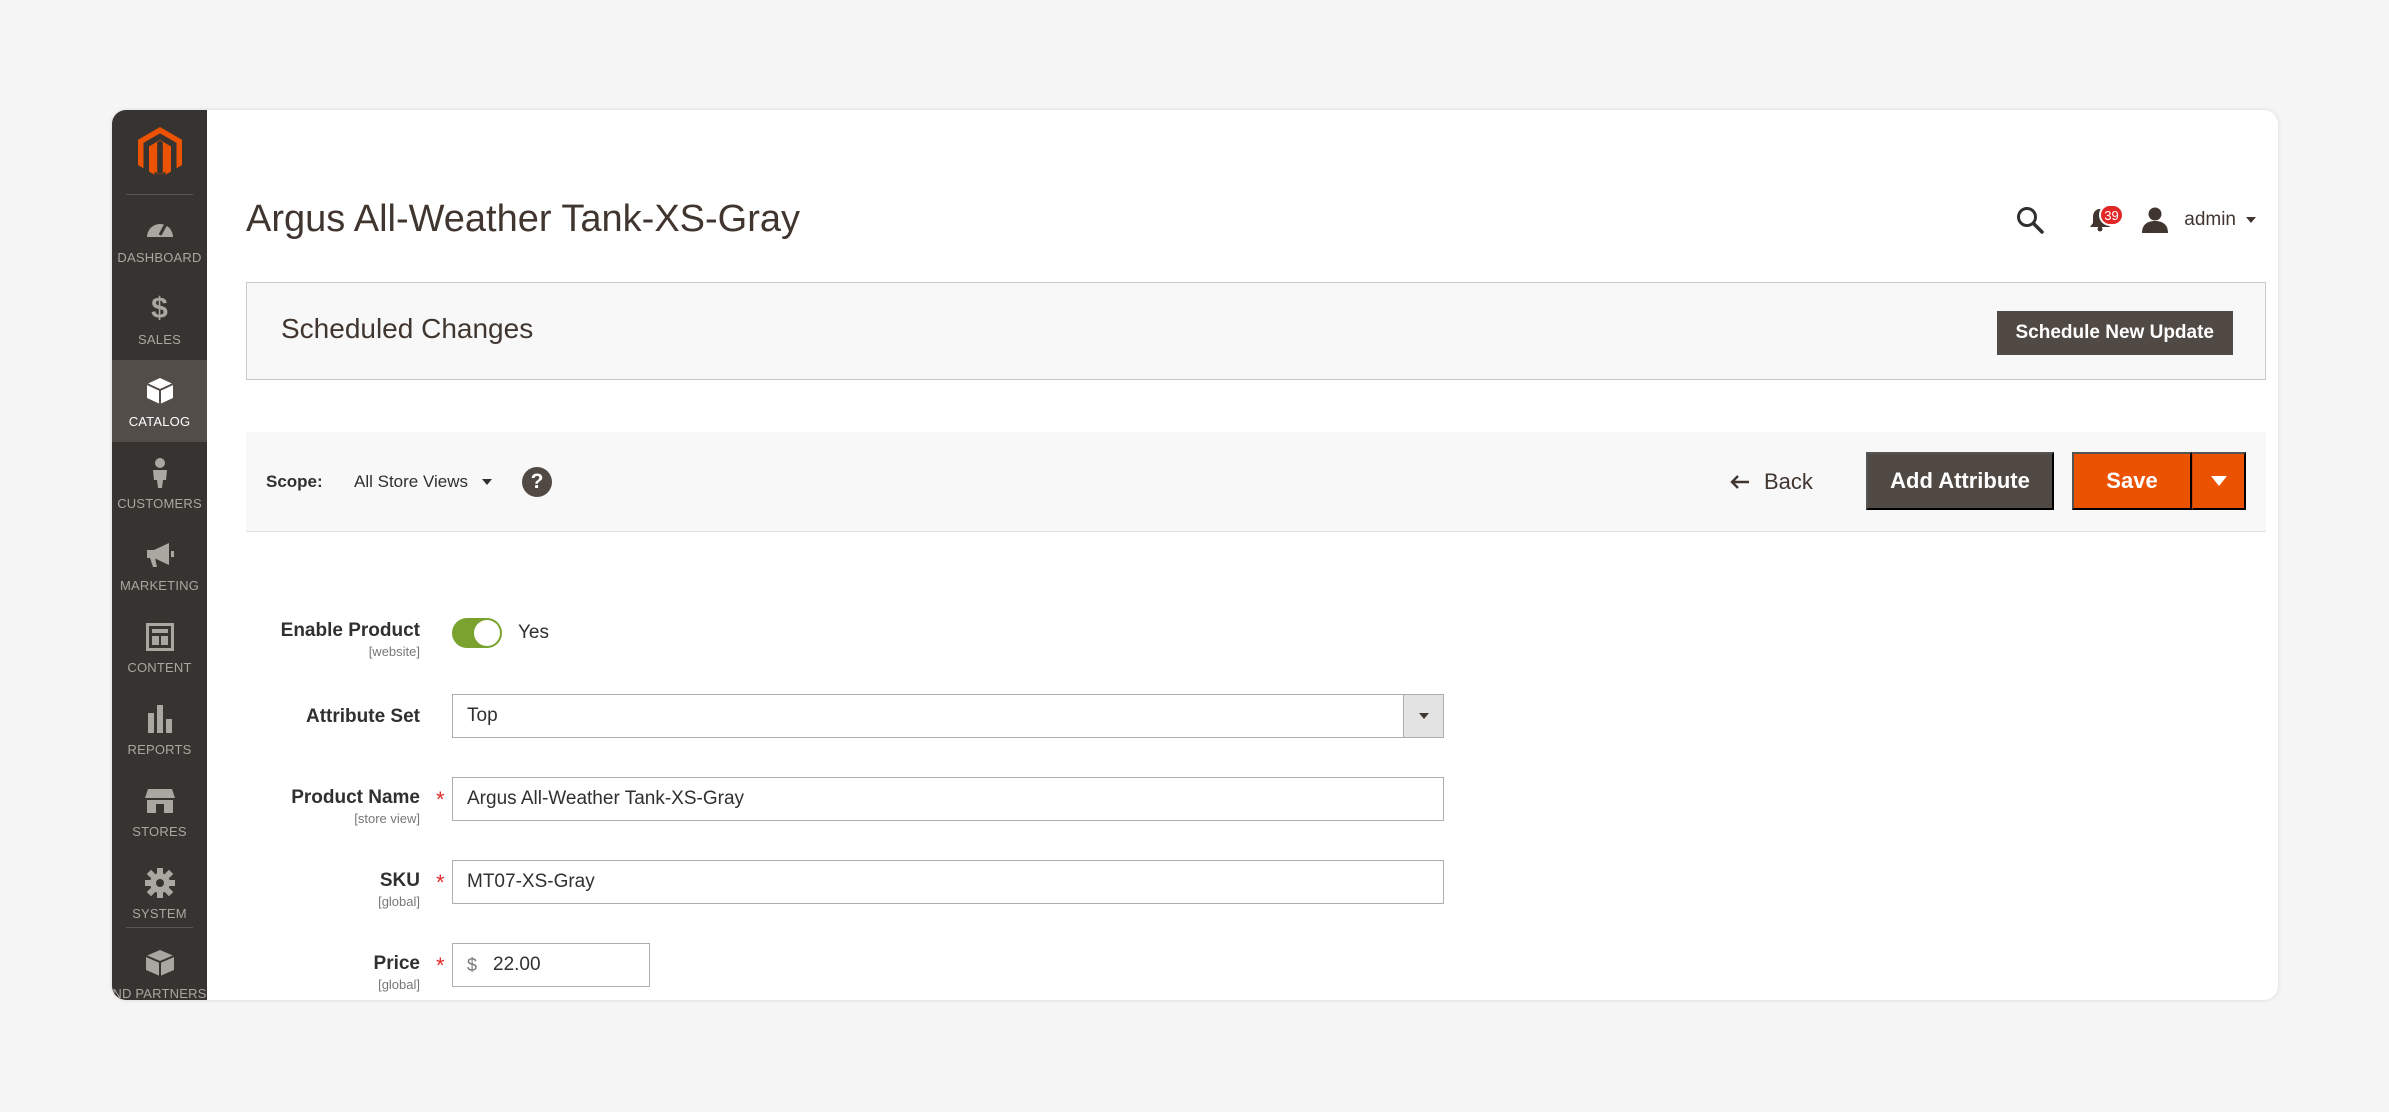 This screenshot has width=2389, height=1112. I want to click on notifications-count-badge: 39, so click(2111, 215).